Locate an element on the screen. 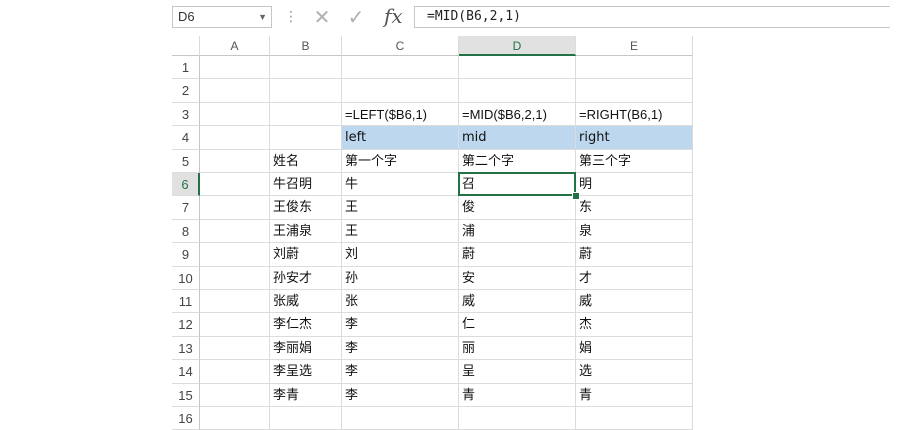 The image size is (900, 430). cell-a3 is located at coordinates (235, 114).